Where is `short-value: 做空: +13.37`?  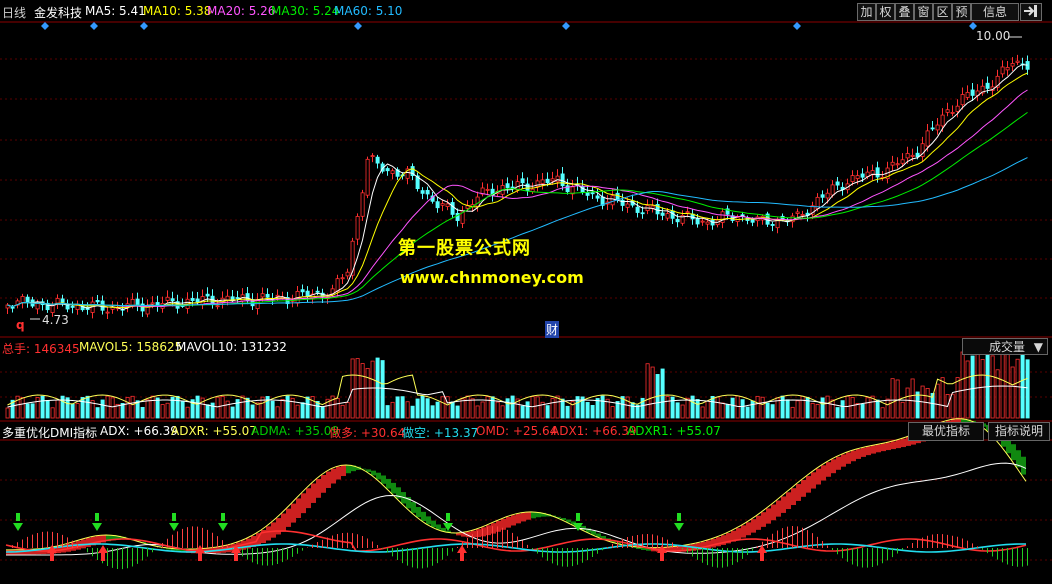 short-value: 做空: +13.37 is located at coordinates (440, 433).